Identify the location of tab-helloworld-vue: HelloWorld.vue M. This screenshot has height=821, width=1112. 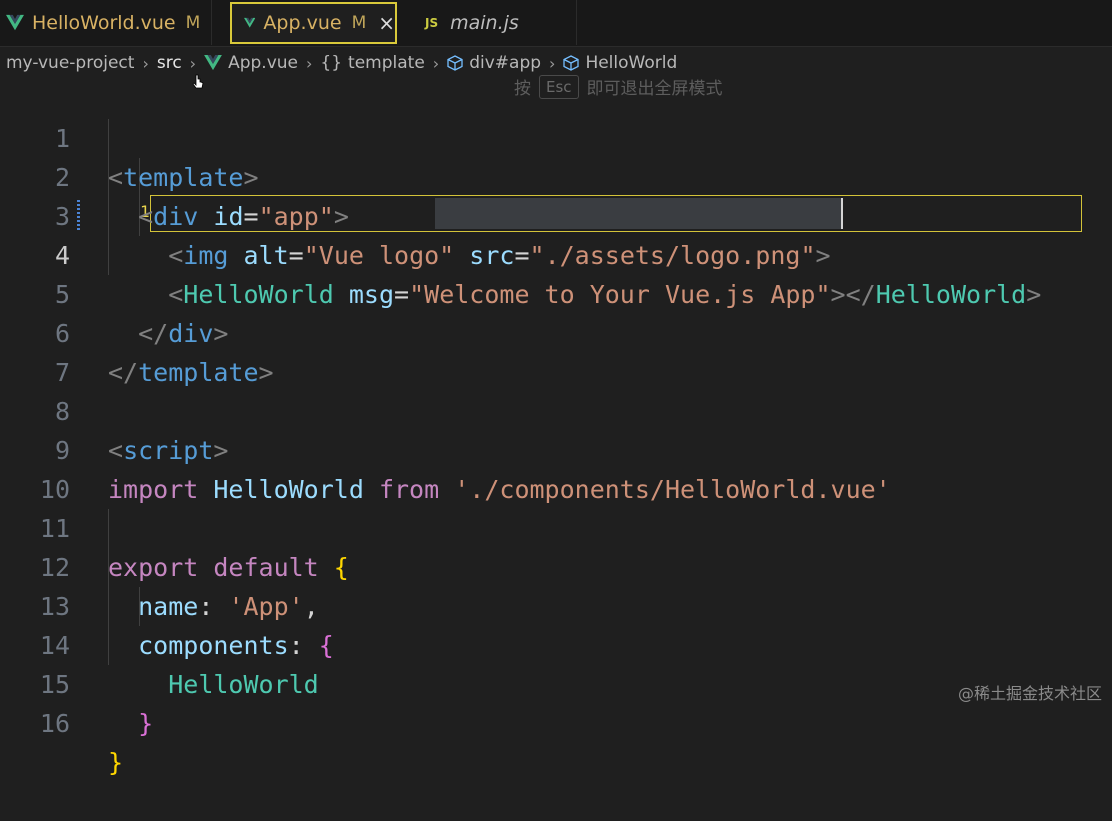
(106, 22).